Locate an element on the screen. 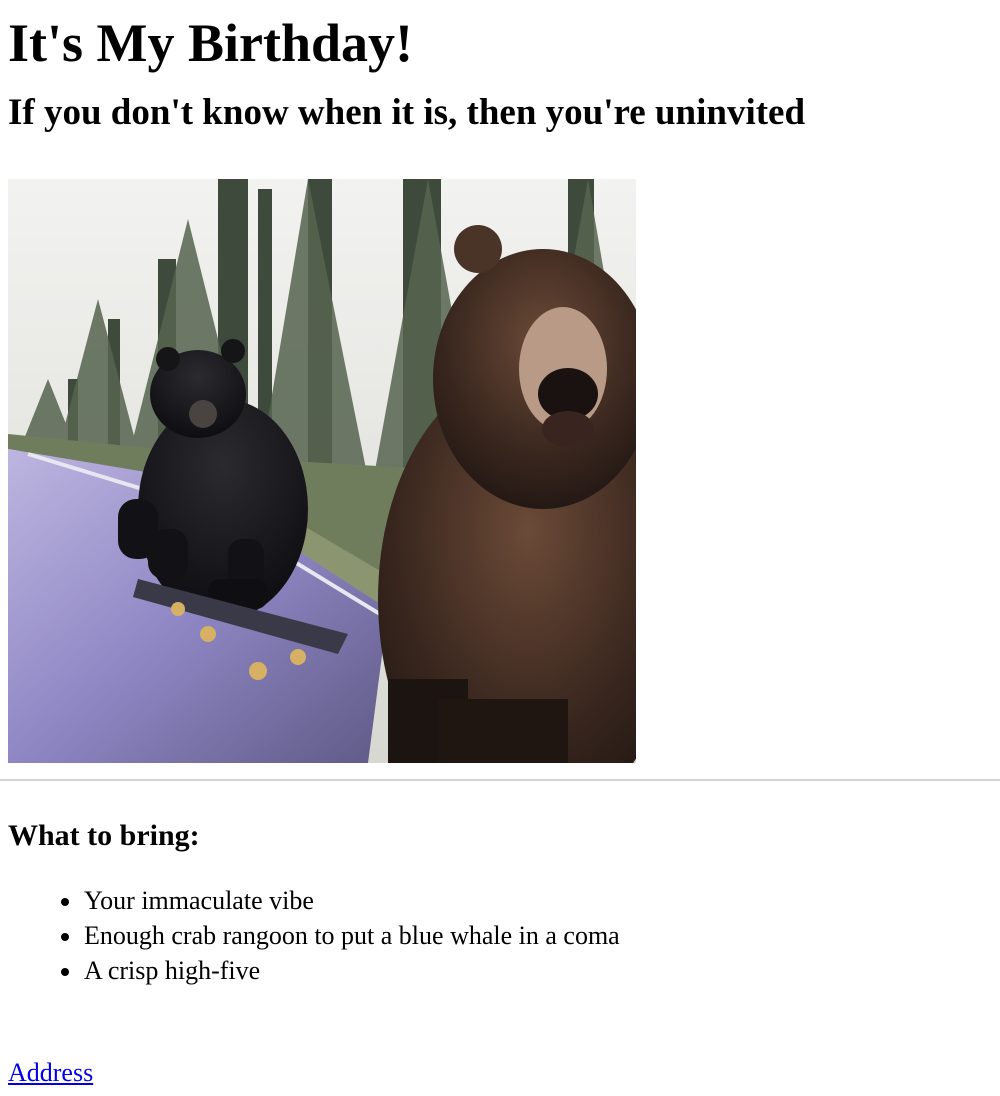 This screenshot has width=1000, height=1096. list-item: A crisp high-five is located at coordinates (500, 970).